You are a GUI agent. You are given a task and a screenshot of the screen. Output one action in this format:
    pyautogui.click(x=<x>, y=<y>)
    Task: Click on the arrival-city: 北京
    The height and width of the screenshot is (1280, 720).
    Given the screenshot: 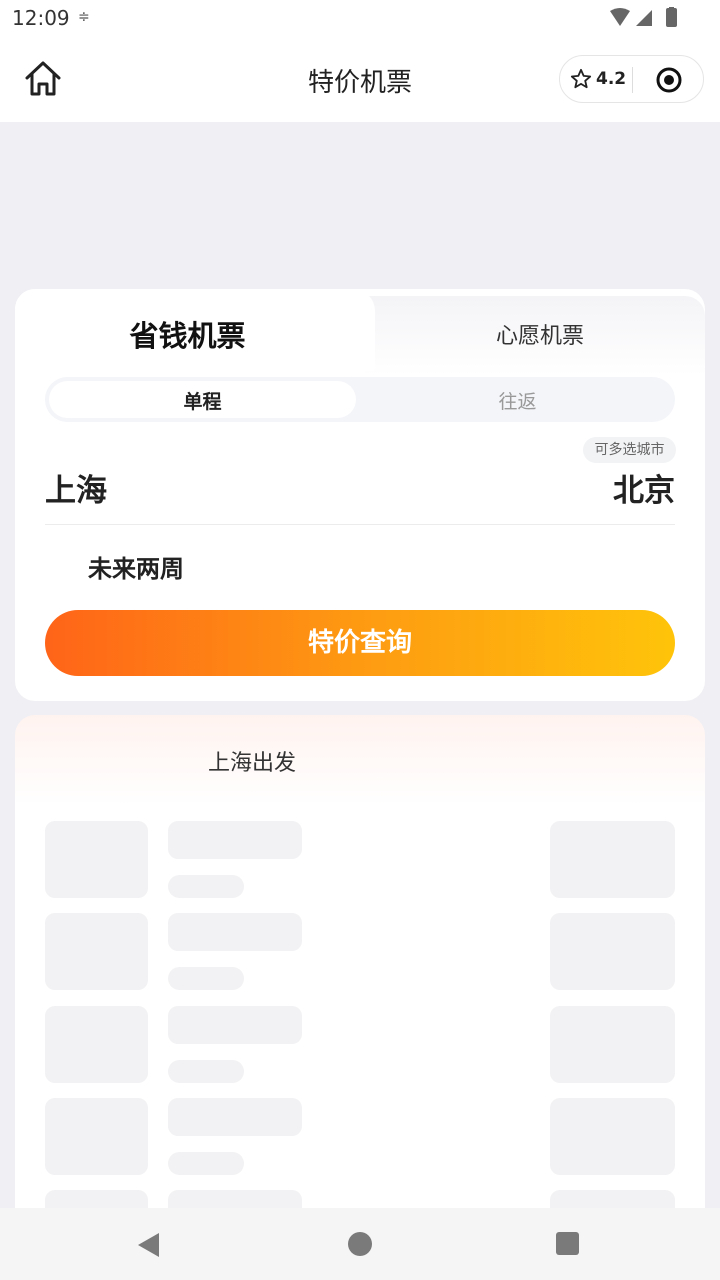 What is the action you would take?
    pyautogui.click(x=644, y=487)
    